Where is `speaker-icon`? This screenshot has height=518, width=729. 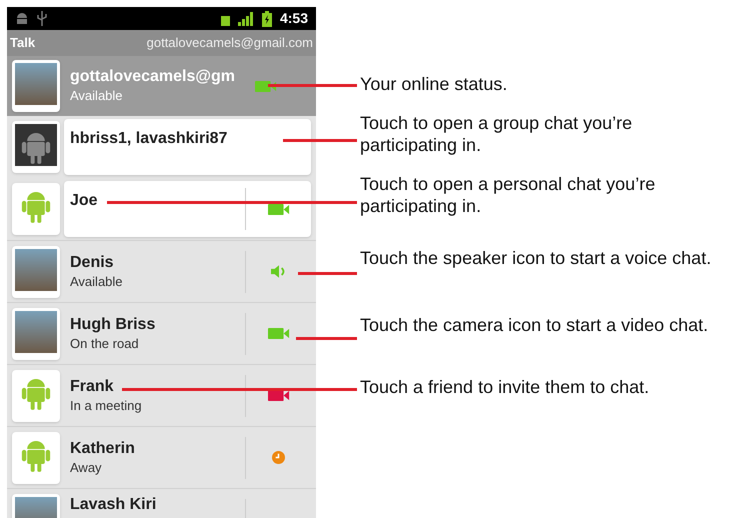 speaker-icon is located at coordinates (278, 271).